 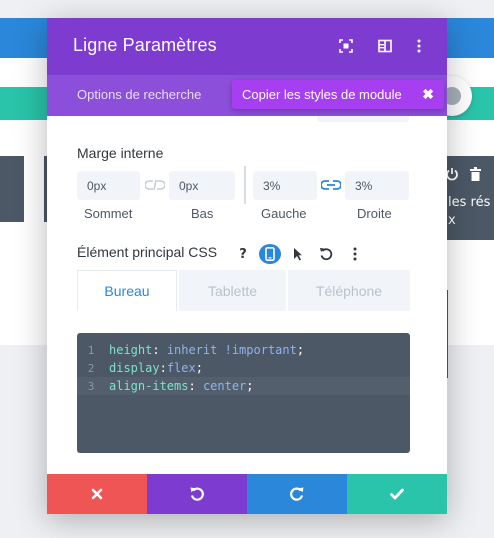 I want to click on search-options-tab: Options de recherche, so click(x=141, y=94).